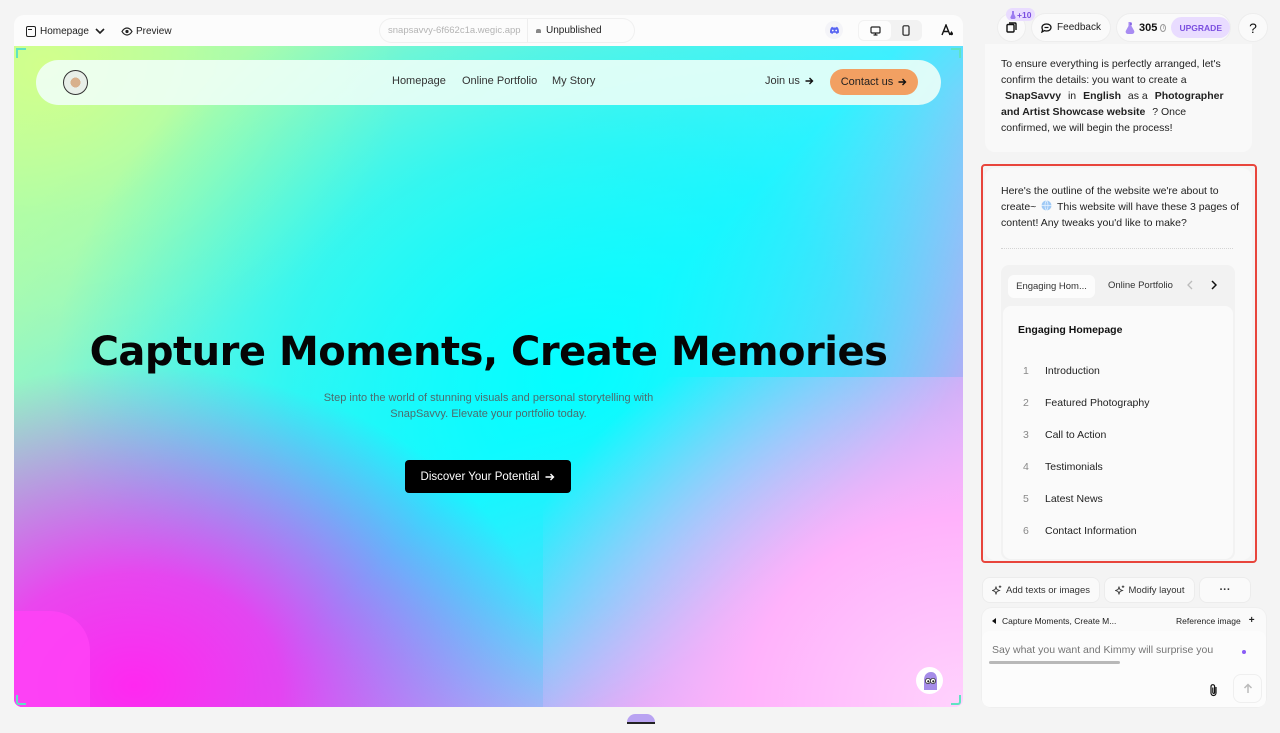  I want to click on info-icon: i, so click(1163, 27).